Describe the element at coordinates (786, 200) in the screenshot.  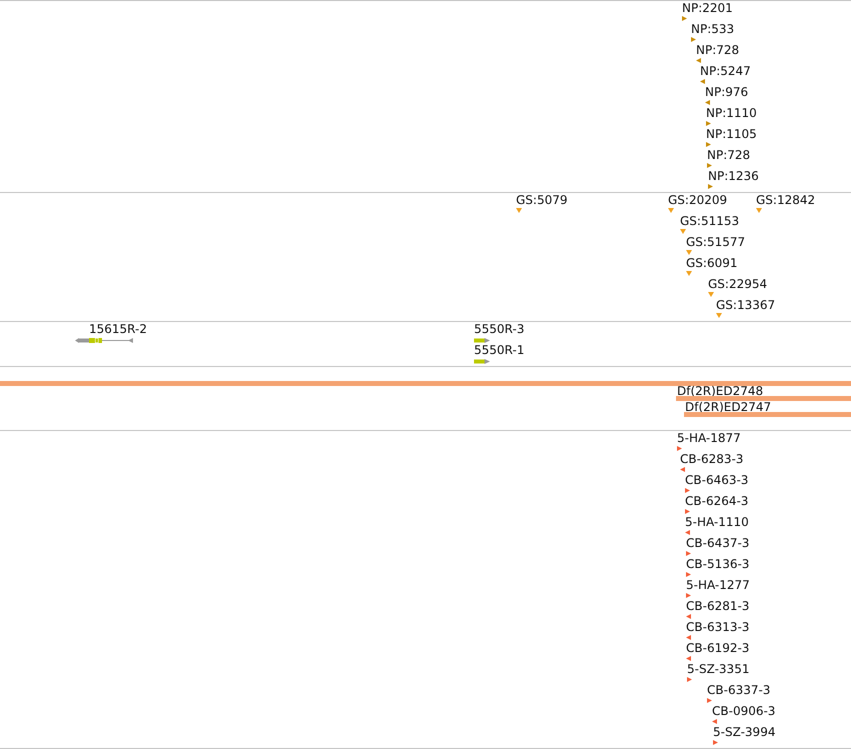
I see `feature-label: GS:12842` at that location.